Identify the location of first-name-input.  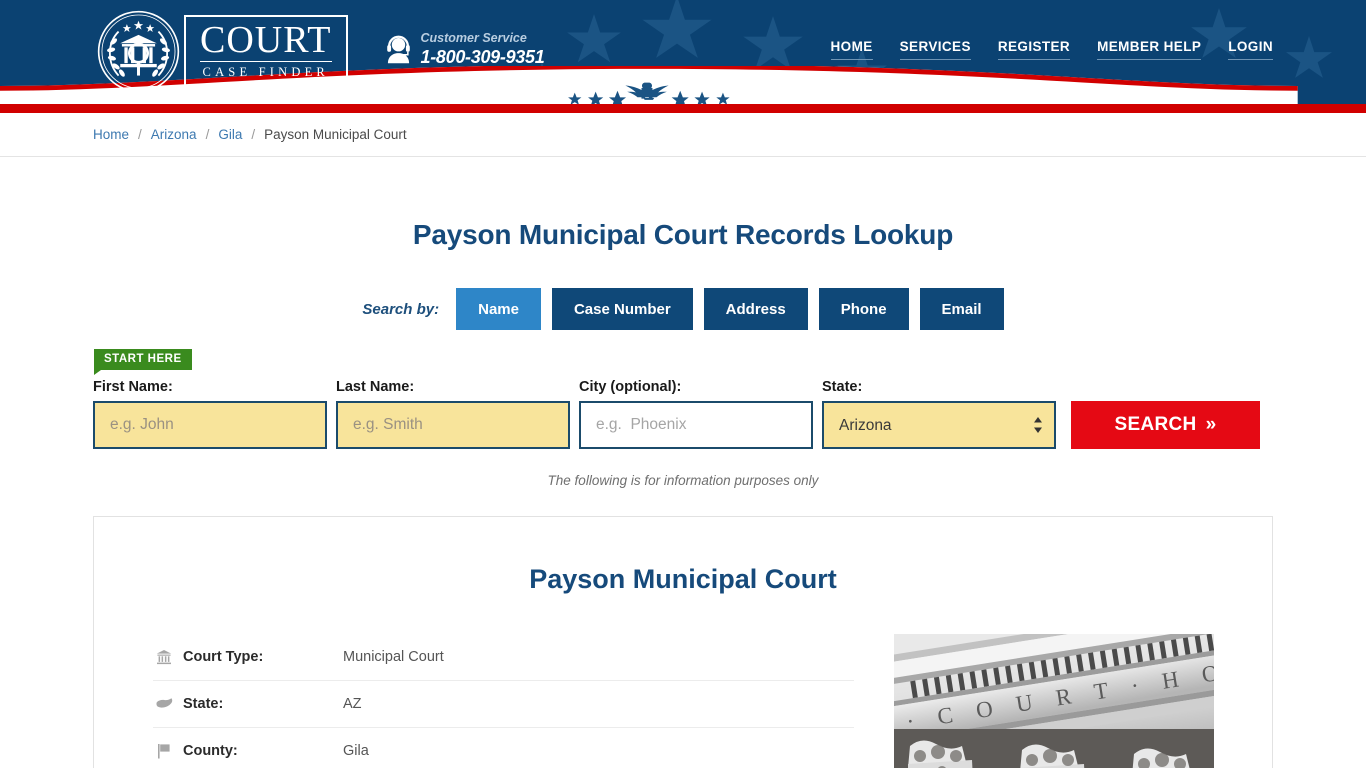
(210, 425).